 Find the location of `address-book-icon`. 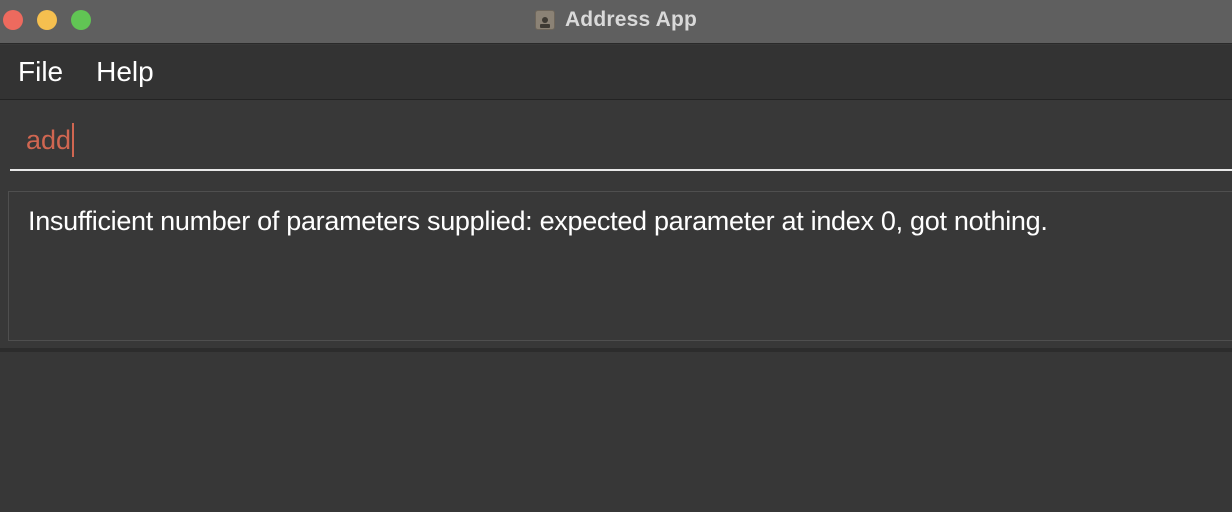

address-book-icon is located at coordinates (544, 20).